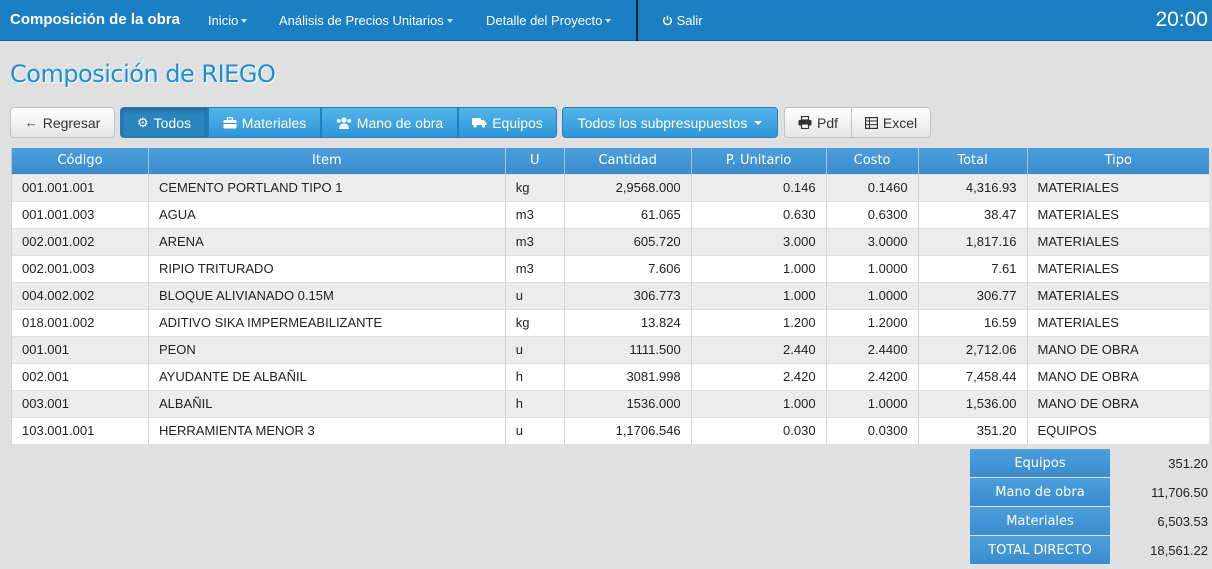 The height and width of the screenshot is (569, 1212). I want to click on filter-equipos-button: Equipos, so click(507, 122).